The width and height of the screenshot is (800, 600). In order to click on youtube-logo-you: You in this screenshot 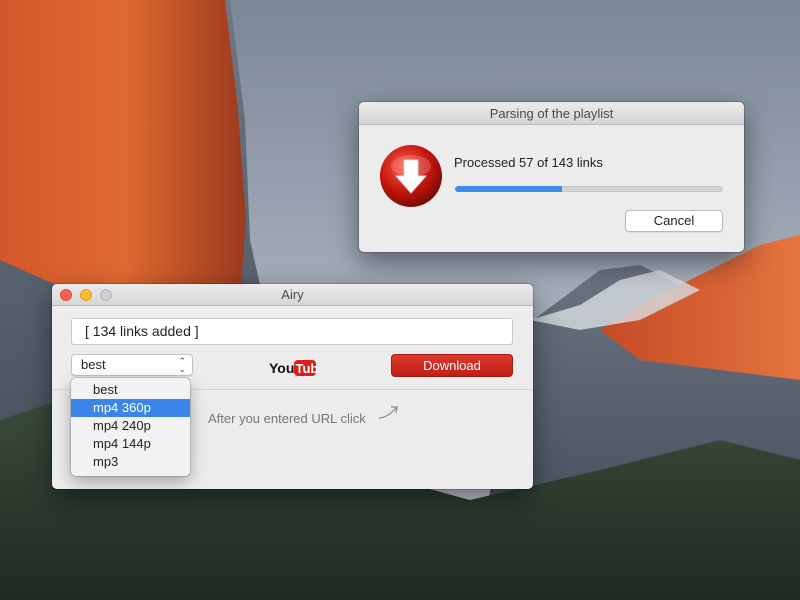, I will do `click(281, 368)`.